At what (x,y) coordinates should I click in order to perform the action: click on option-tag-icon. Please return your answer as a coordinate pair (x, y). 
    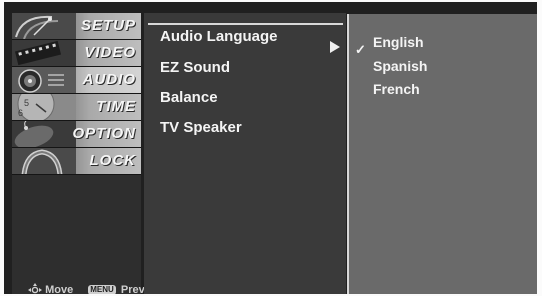
    Looking at the image, I should click on (44, 134).